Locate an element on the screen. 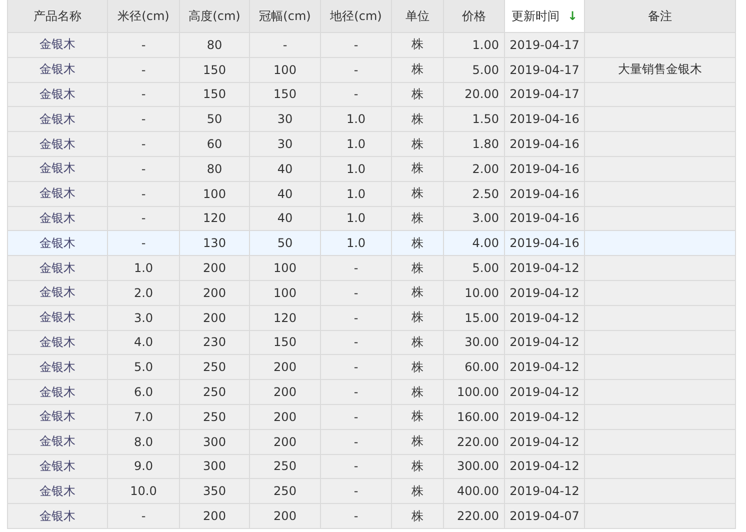  table-cell: 2.00 is located at coordinates (485, 169).